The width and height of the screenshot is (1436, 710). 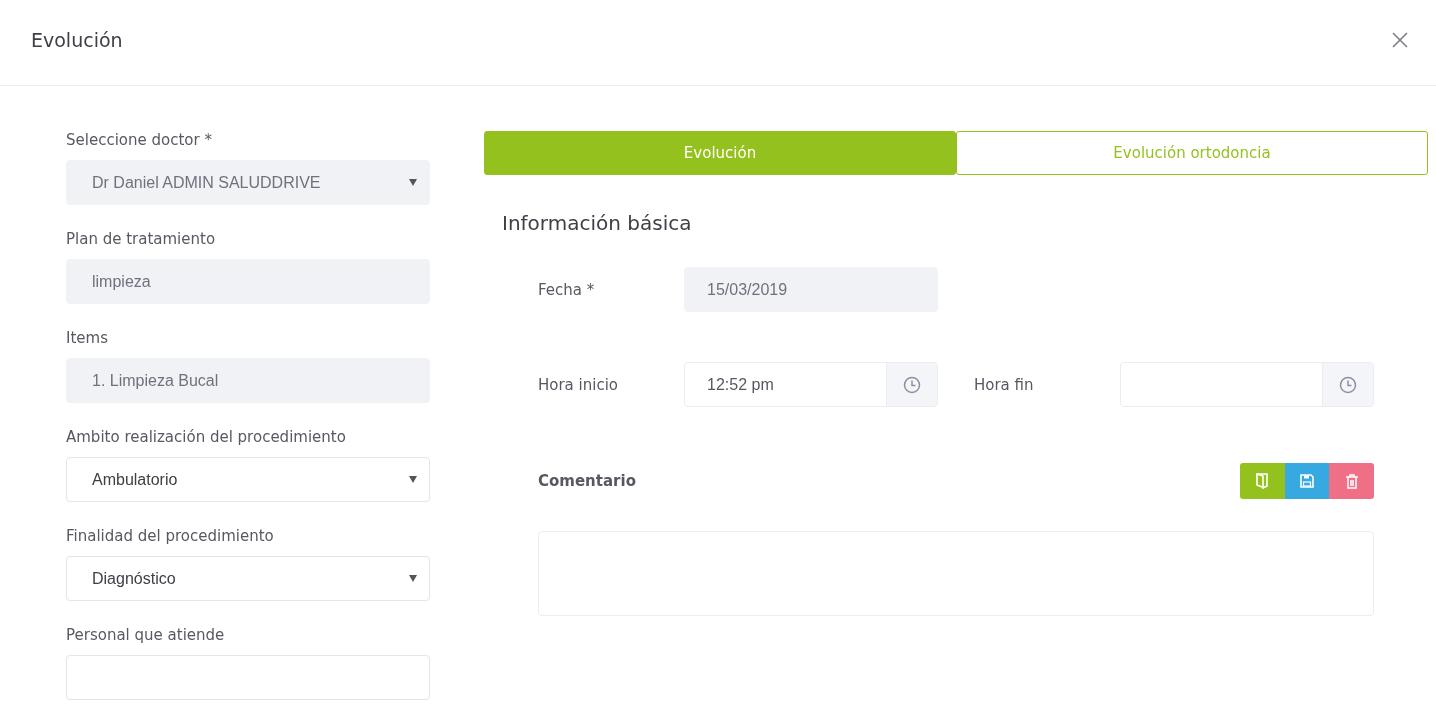 I want to click on field-label: Plan de tratamiento, so click(x=141, y=239).